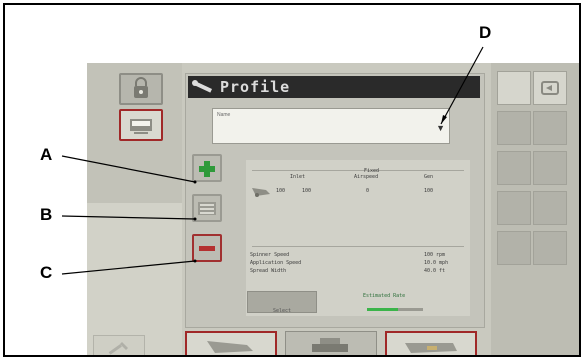 Image resolution: width=585 pixels, height=360 pixels. I want to click on callout-c: C, so click(46, 272).